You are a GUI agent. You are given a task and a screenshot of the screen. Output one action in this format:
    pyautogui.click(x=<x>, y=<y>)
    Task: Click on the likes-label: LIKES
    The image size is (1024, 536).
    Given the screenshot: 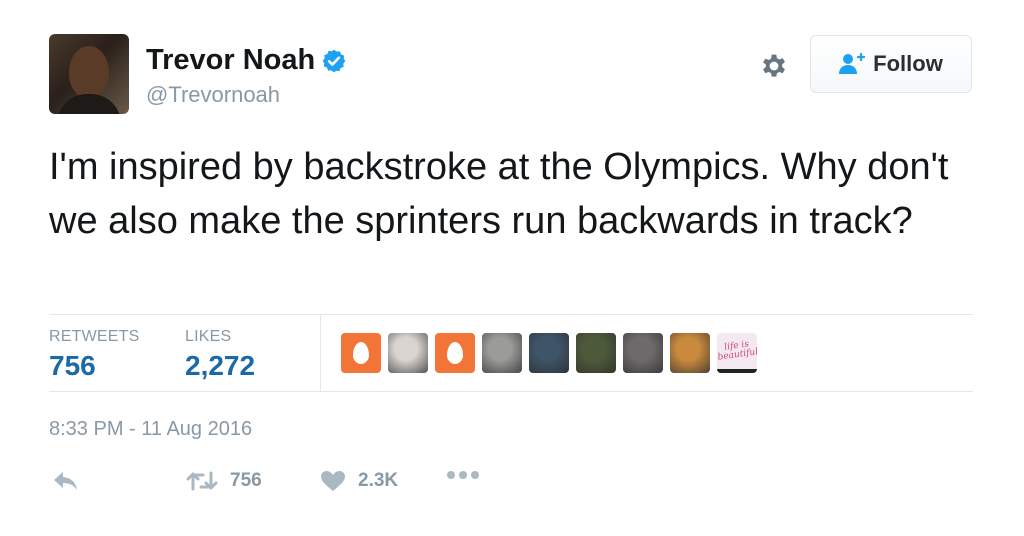 What is the action you would take?
    pyautogui.click(x=208, y=337)
    